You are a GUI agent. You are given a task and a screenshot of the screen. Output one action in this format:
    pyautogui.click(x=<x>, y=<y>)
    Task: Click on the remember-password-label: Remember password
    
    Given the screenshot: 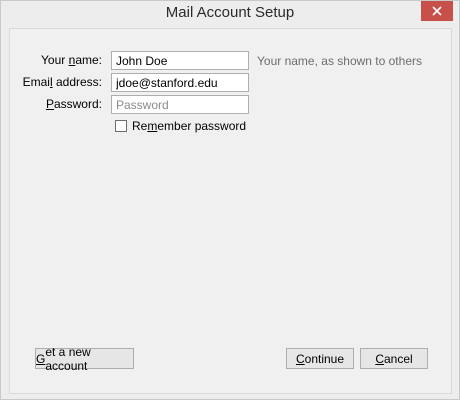 What is the action you would take?
    pyautogui.click(x=189, y=126)
    